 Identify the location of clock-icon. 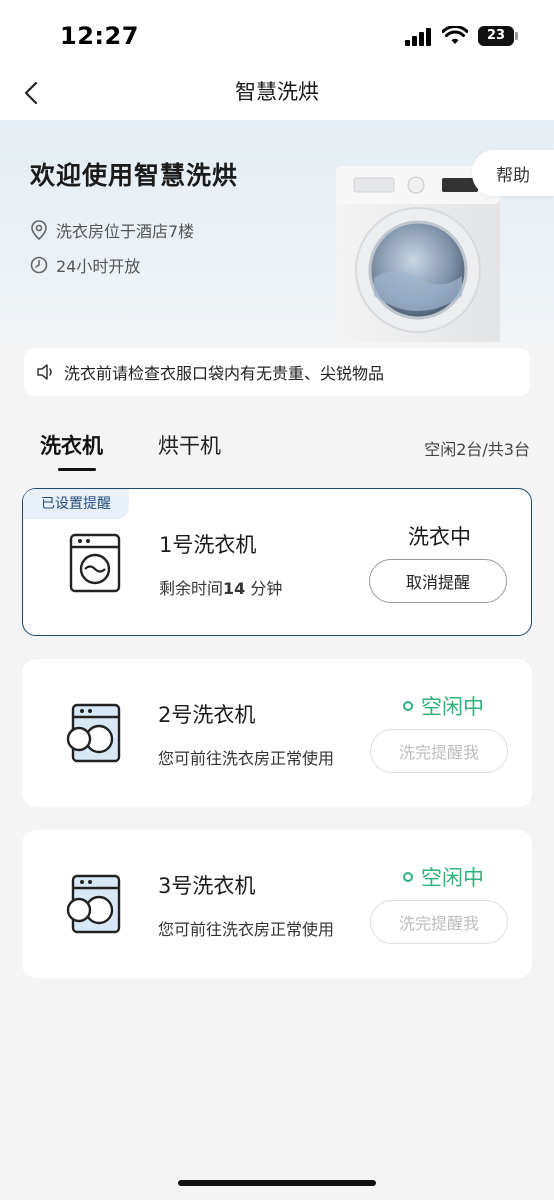
(39, 265).